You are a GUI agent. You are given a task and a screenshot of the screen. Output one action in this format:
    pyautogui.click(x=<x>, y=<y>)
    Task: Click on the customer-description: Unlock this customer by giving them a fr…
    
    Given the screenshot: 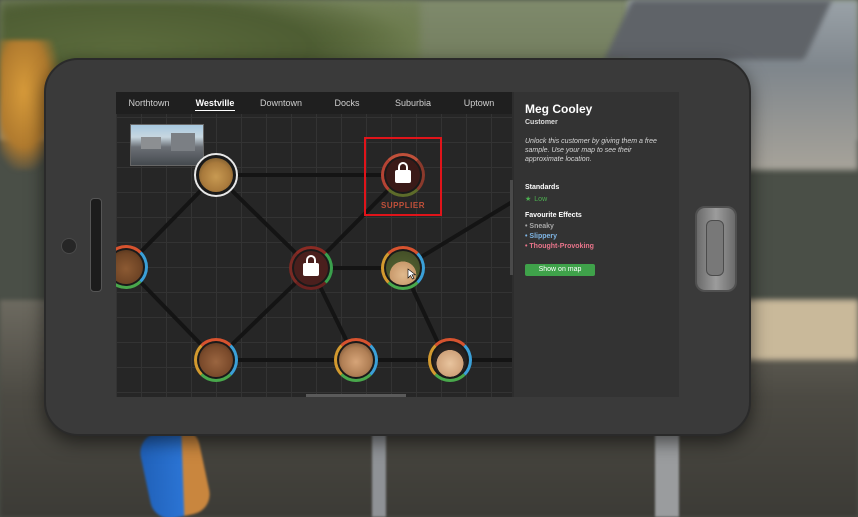 What is the action you would take?
    pyautogui.click(x=591, y=150)
    